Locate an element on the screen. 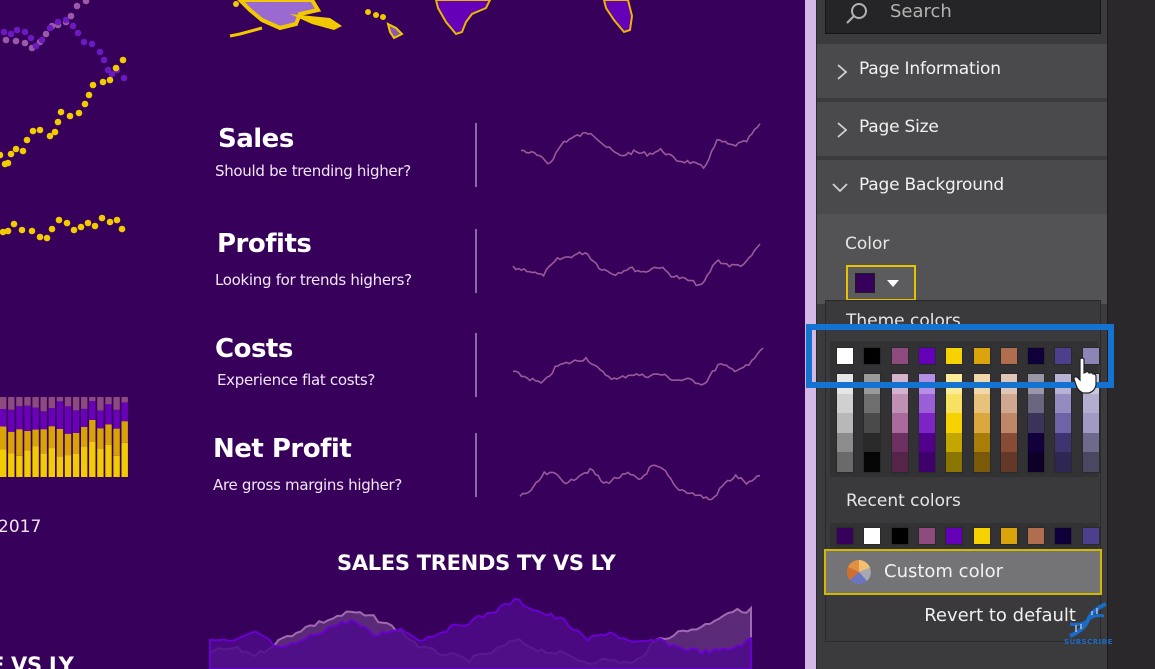  revert-to-default-button: Revert to default is located at coordinates (963, 617).